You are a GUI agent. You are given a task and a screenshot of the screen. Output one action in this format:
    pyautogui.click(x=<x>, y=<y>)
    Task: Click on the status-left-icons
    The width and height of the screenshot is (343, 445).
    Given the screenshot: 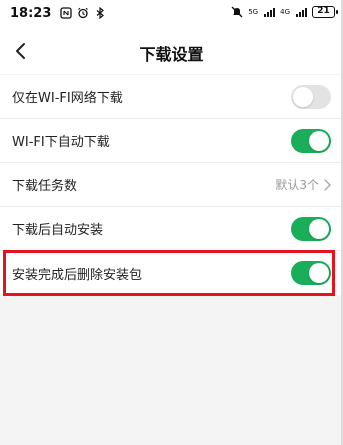 What is the action you would take?
    pyautogui.click(x=83, y=13)
    